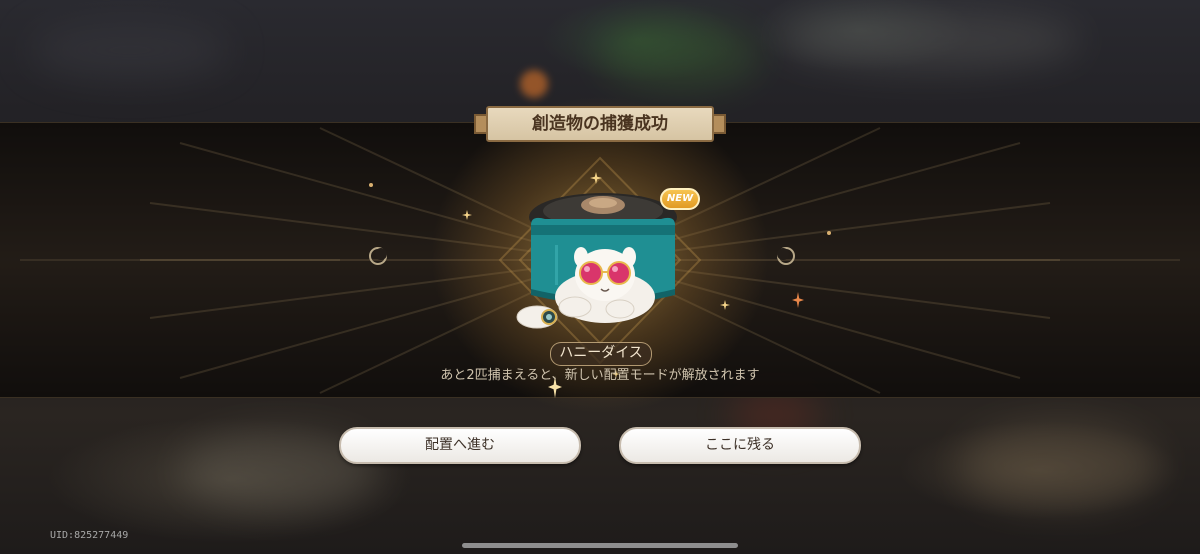  I want to click on stay-here-button: ここに残る, so click(740, 445).